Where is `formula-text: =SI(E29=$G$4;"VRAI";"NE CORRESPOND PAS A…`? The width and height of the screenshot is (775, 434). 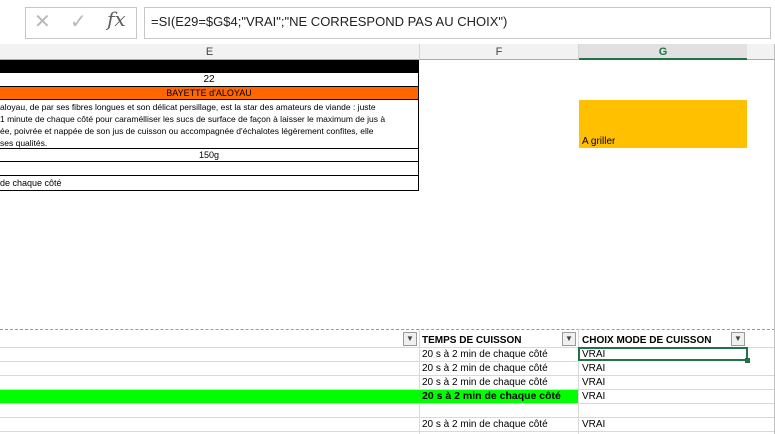 formula-text: =SI(E29=$G$4;"VRAI";"NE CORRESPOND PAS A… is located at coordinates (329, 21).